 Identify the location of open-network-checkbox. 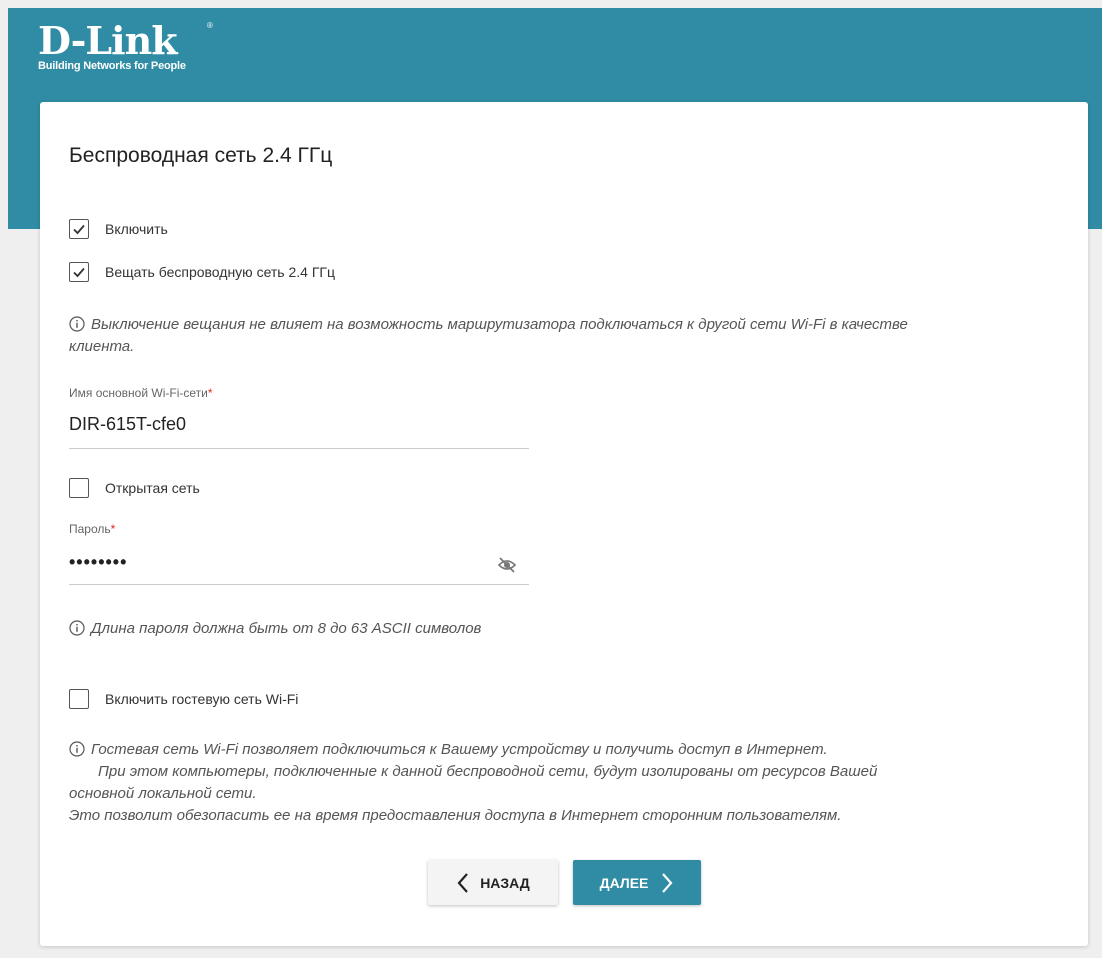
(79, 488).